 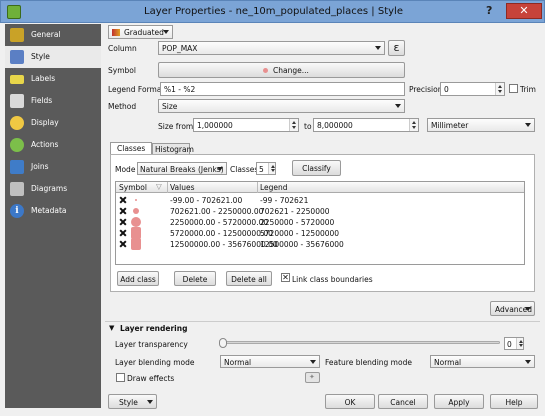 I want to click on apply-label: Apply, so click(x=459, y=402).